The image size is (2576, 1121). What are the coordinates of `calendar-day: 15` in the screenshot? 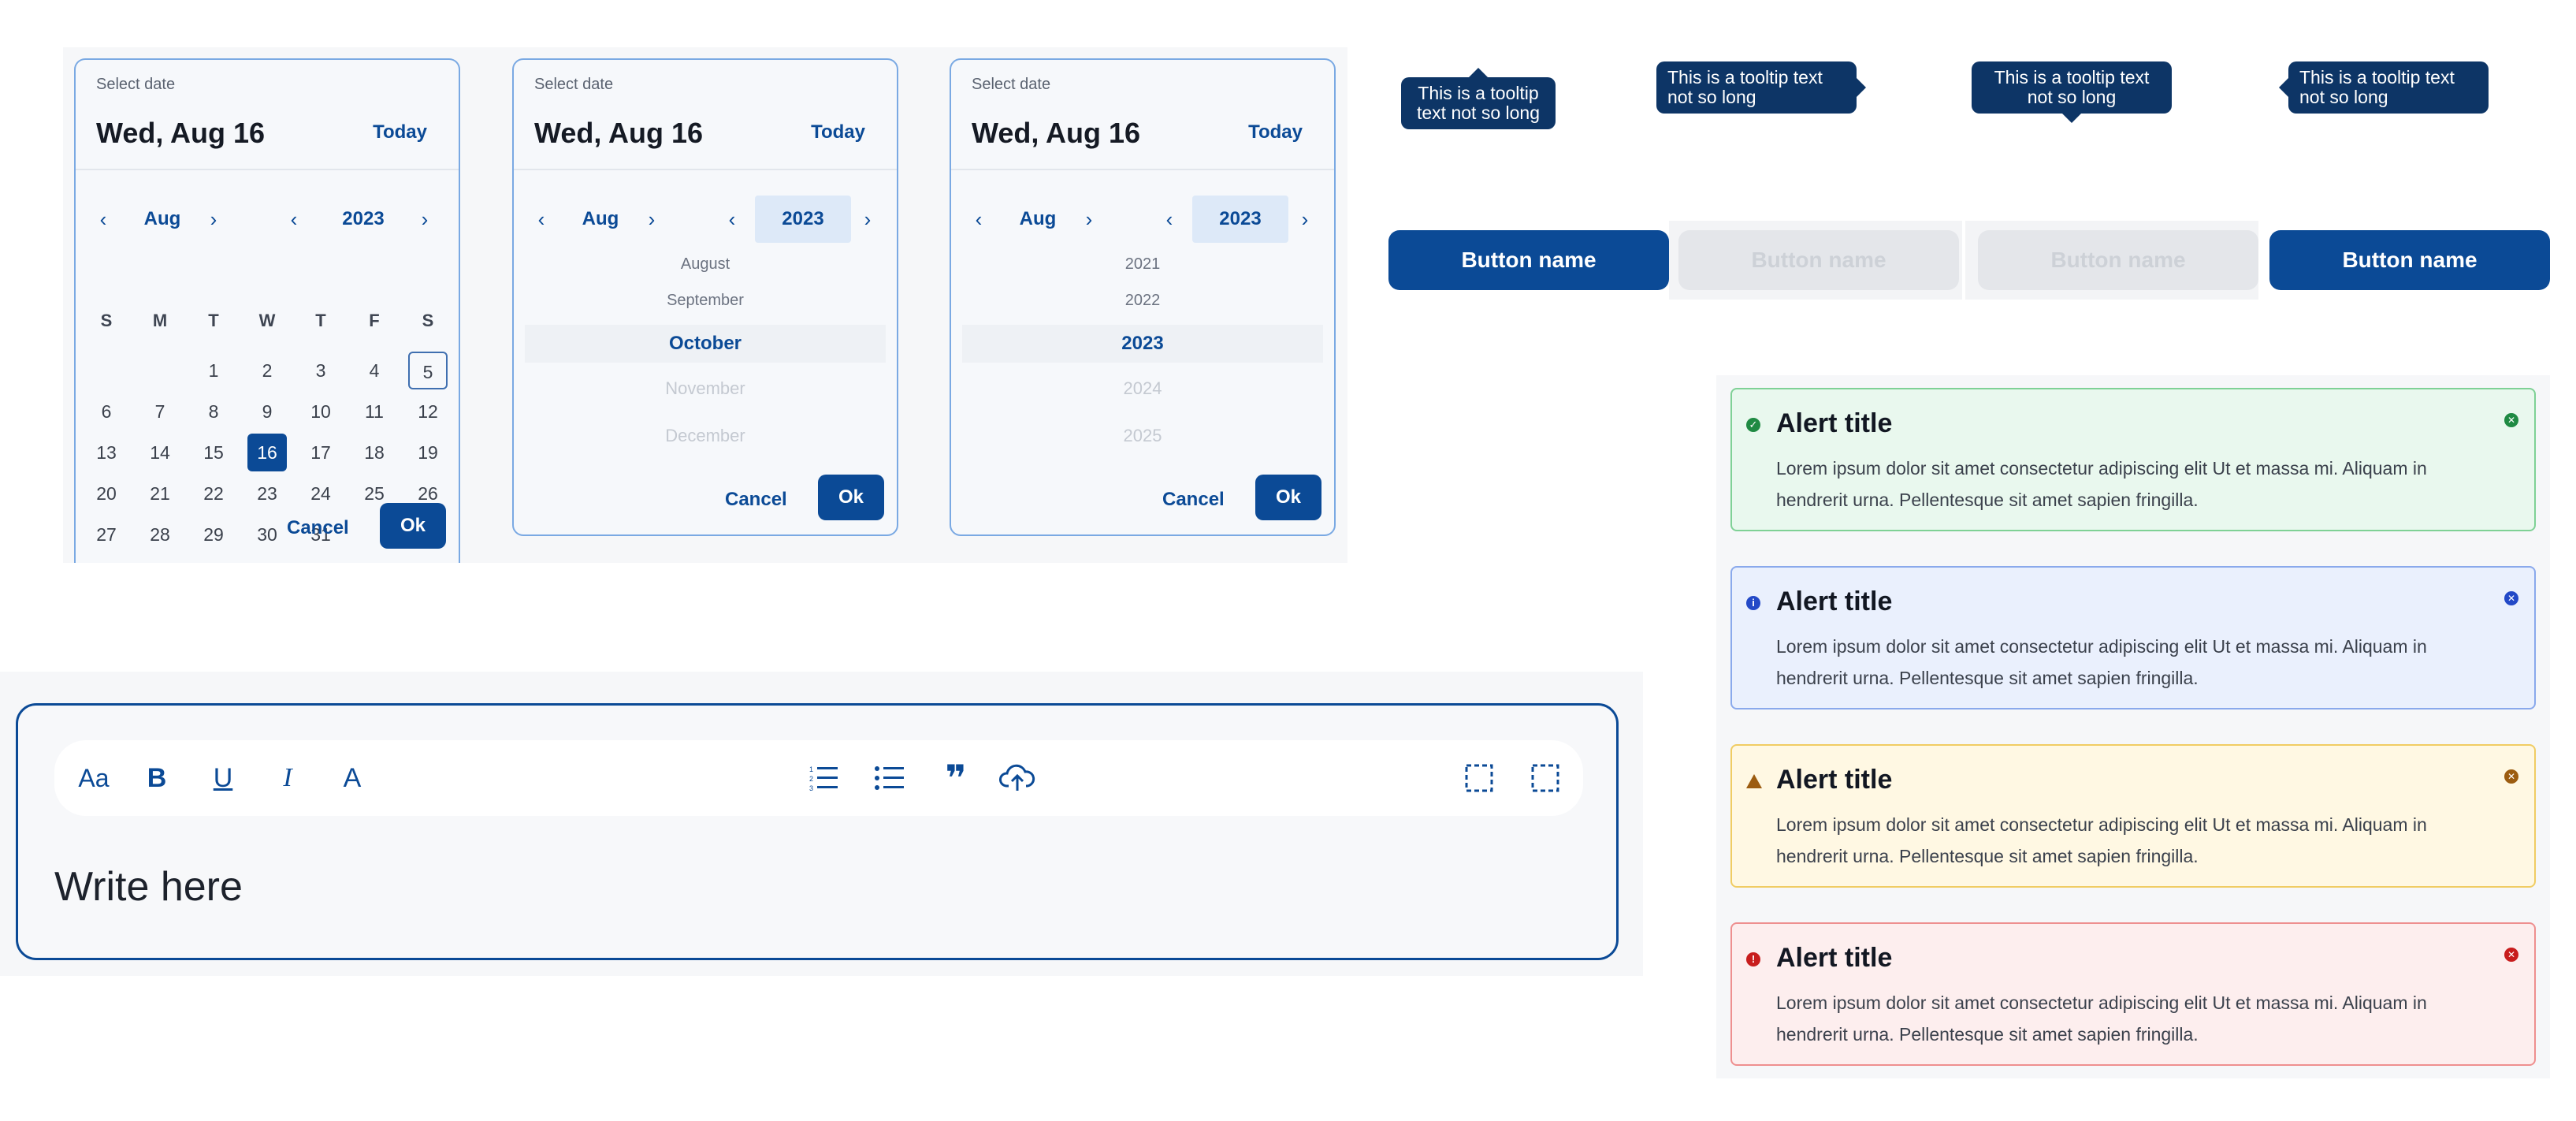 It's located at (213, 452).